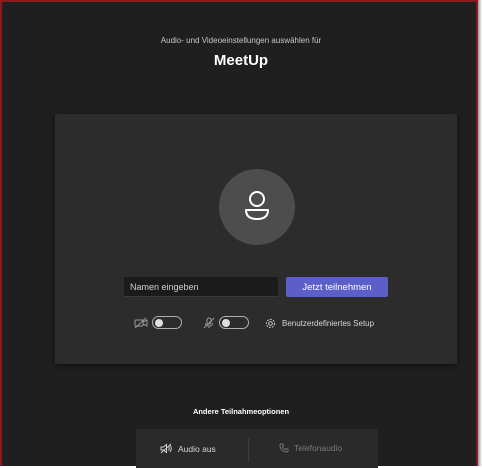  Describe the element at coordinates (201, 287) in the screenshot. I see `name-input` at that location.